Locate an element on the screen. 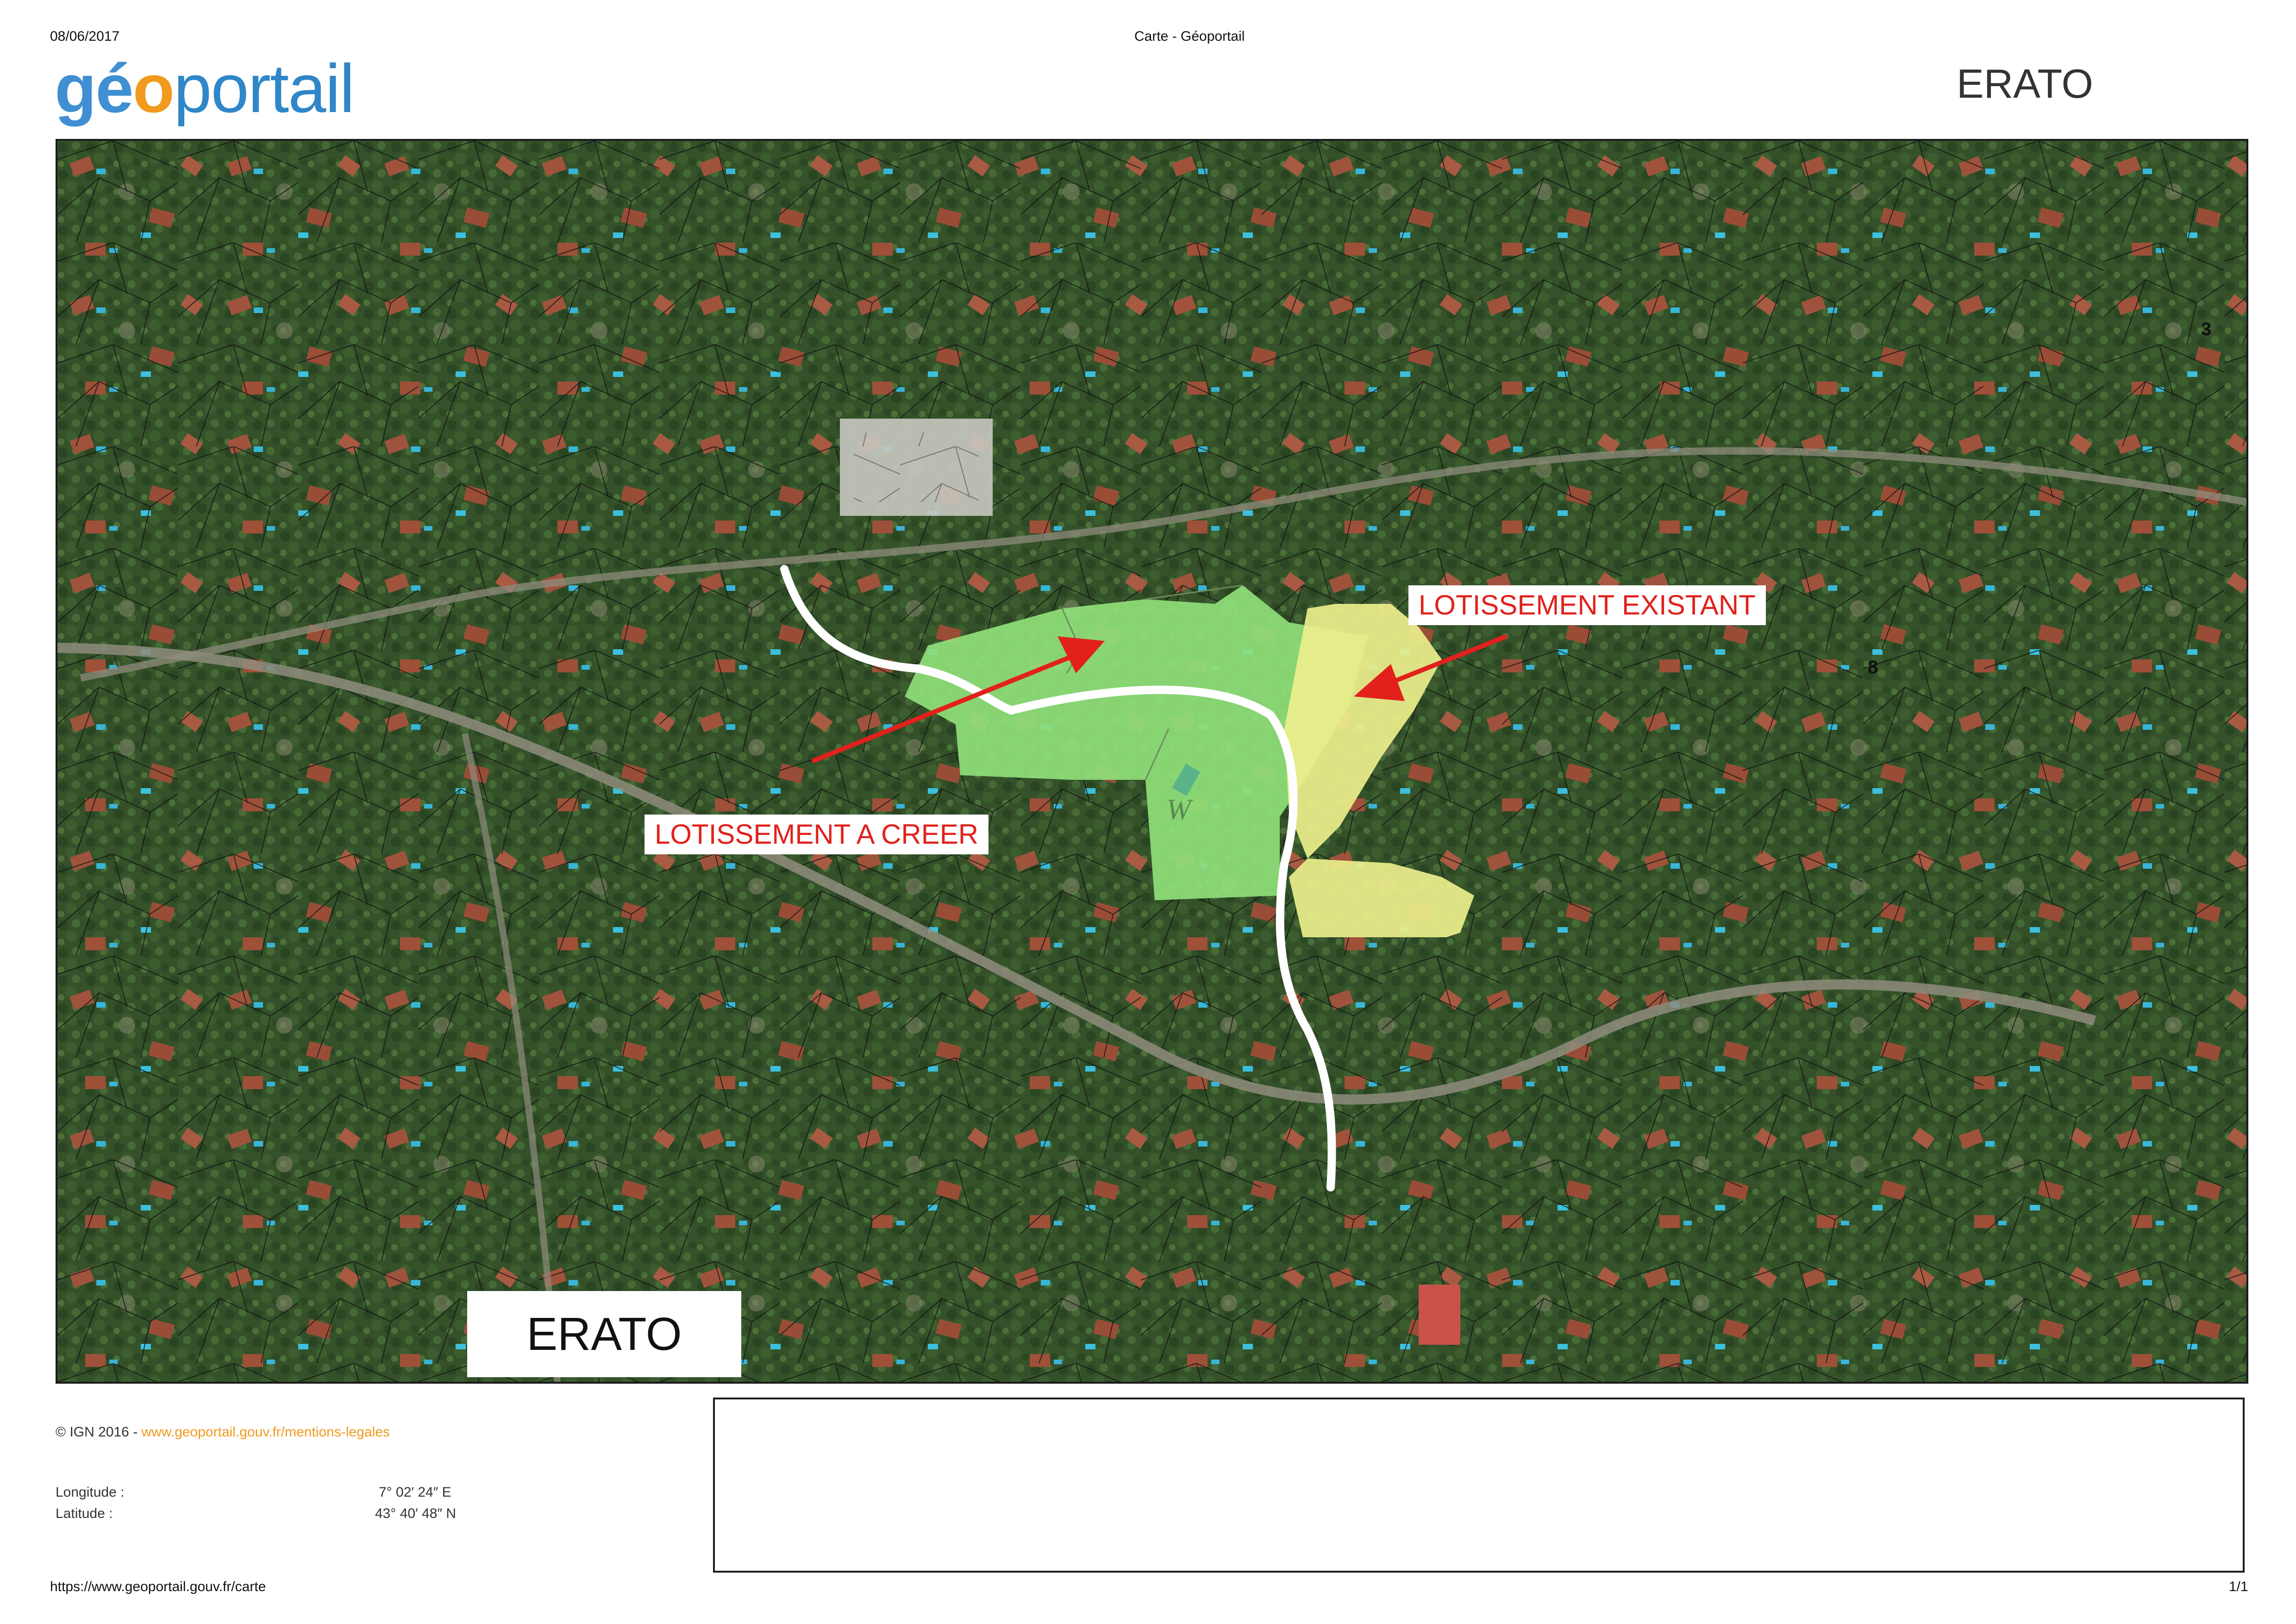 The height and width of the screenshot is (1624, 2296). print-date: 08/06/2017 is located at coordinates (85, 36).